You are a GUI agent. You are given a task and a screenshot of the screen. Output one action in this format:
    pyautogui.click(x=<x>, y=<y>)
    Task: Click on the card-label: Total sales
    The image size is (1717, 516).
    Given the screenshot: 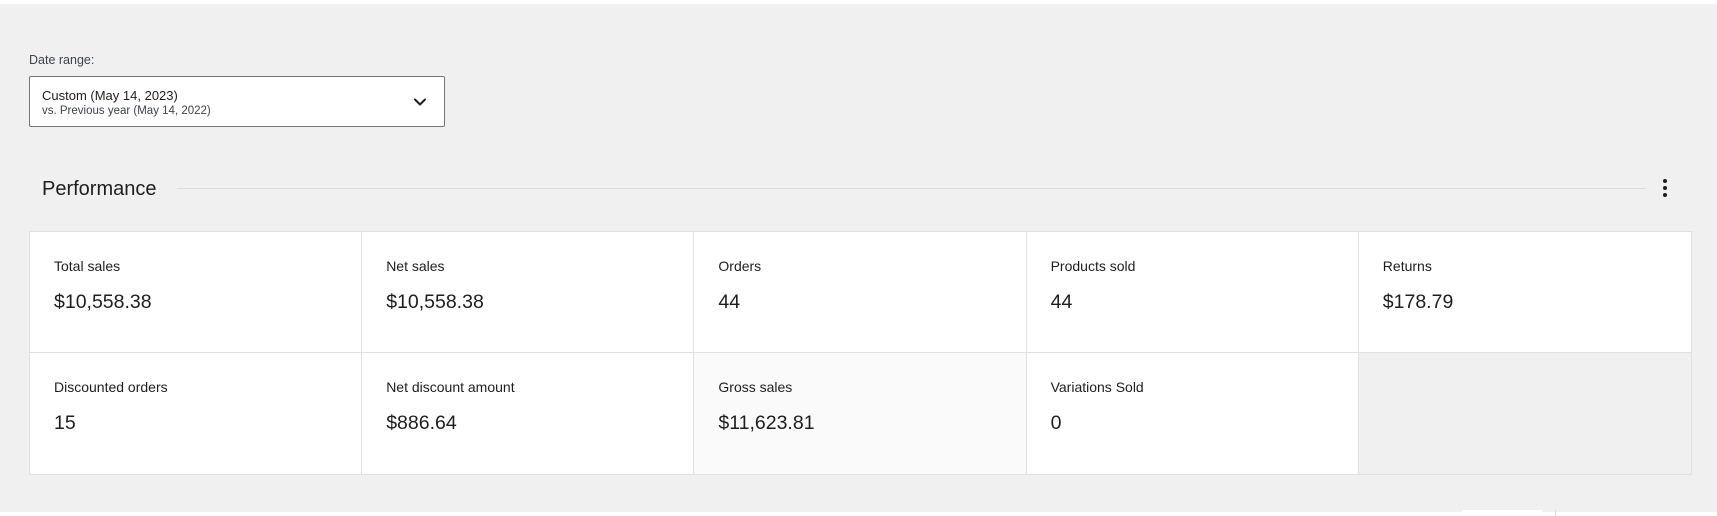 What is the action you would take?
    pyautogui.click(x=87, y=266)
    